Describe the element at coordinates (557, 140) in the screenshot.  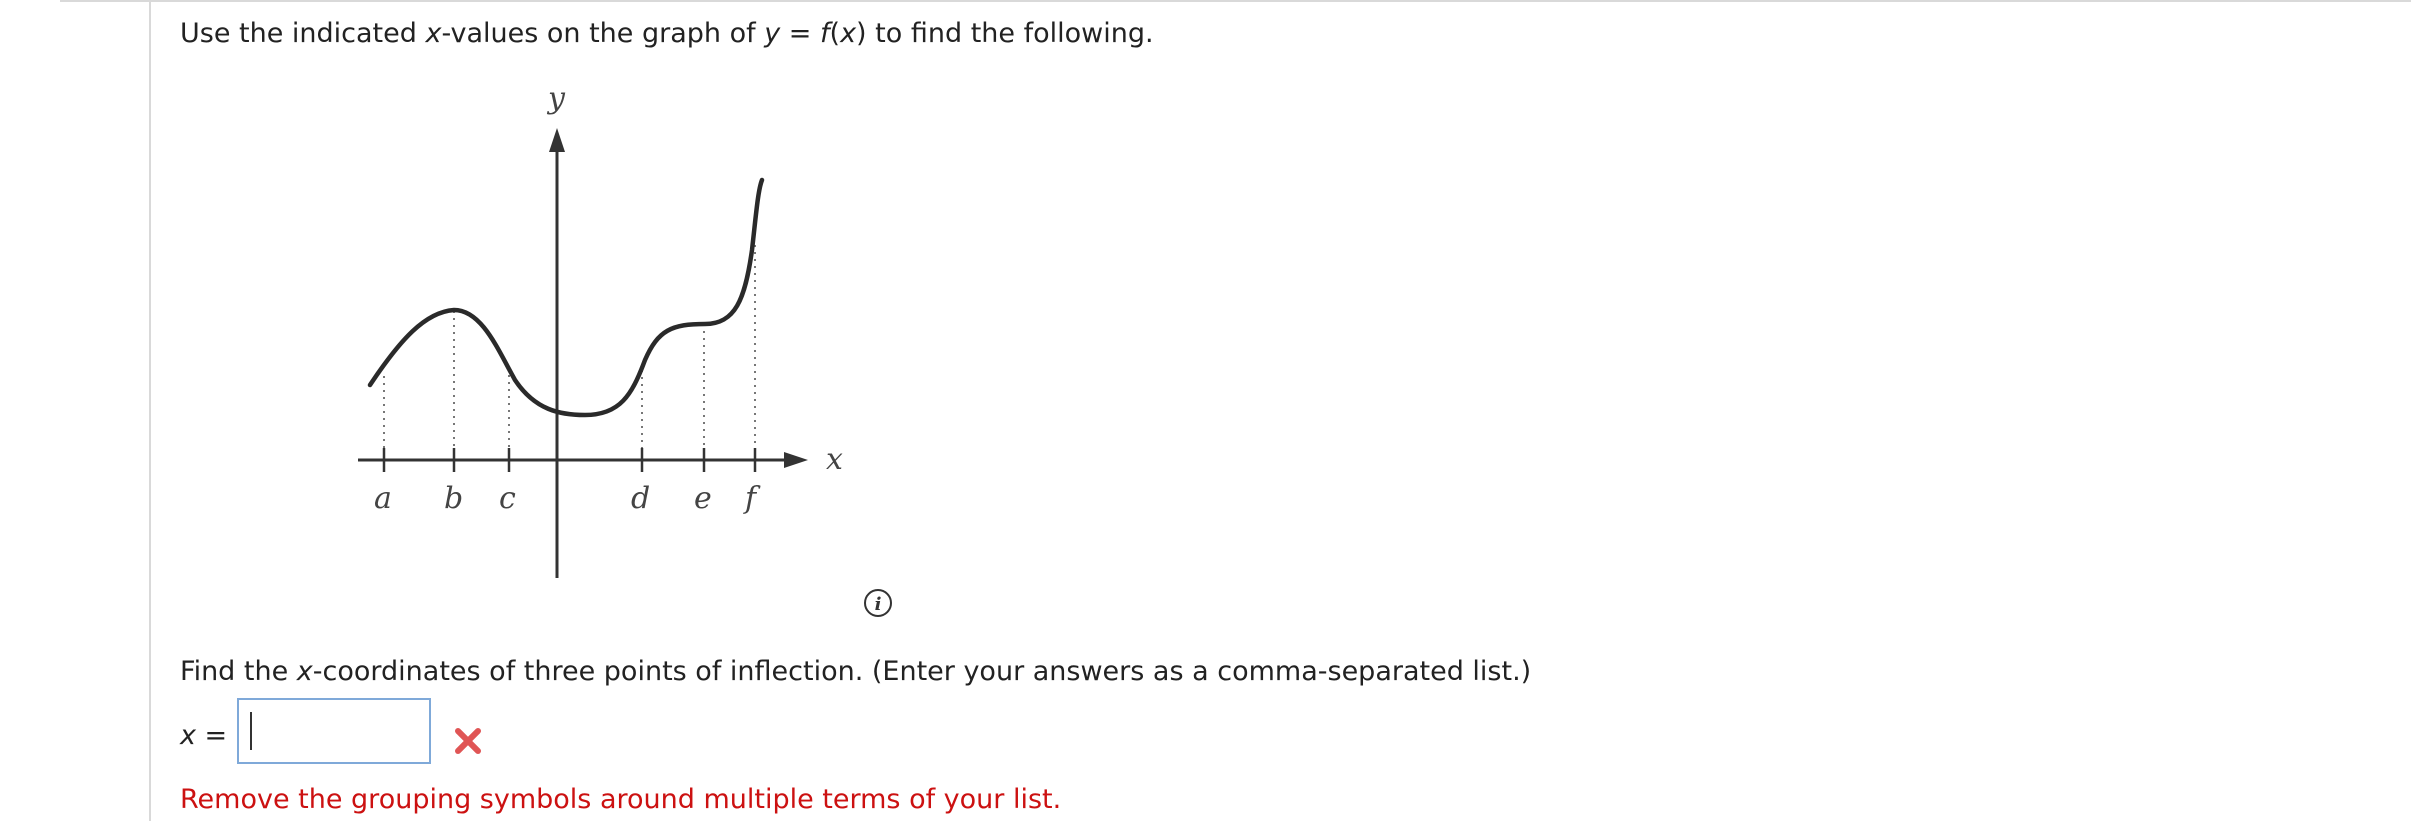
I see `y-axis-arrow` at that location.